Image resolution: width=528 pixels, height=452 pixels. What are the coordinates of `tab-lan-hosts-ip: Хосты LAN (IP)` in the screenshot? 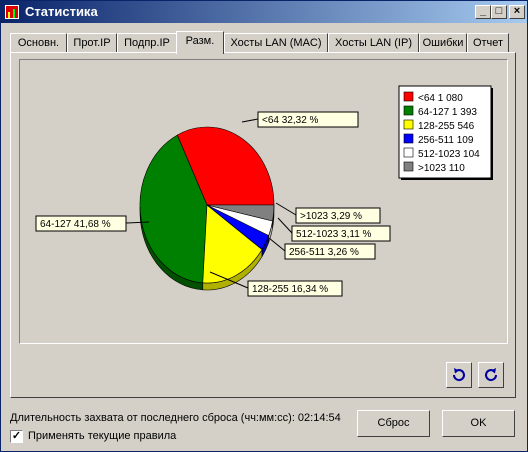 It's located at (373, 43).